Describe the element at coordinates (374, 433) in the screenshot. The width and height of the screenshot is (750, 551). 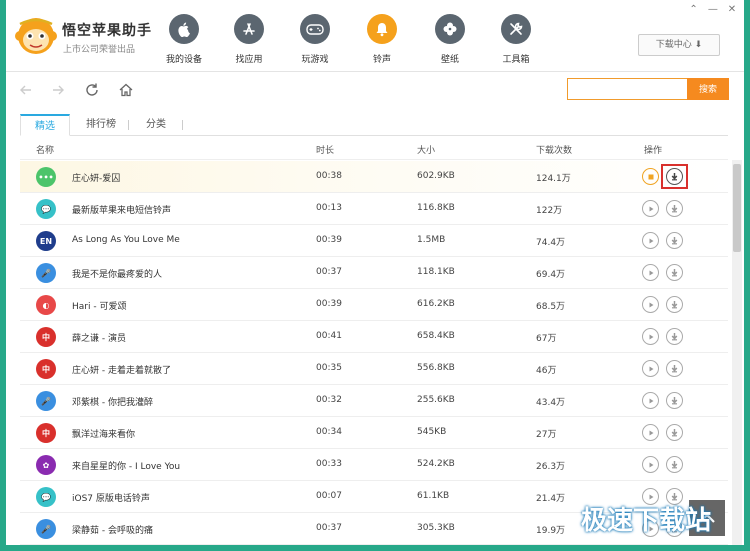
I see `table-row: 中 飘洋过海来看你 00:34 545KB 27万` at that location.